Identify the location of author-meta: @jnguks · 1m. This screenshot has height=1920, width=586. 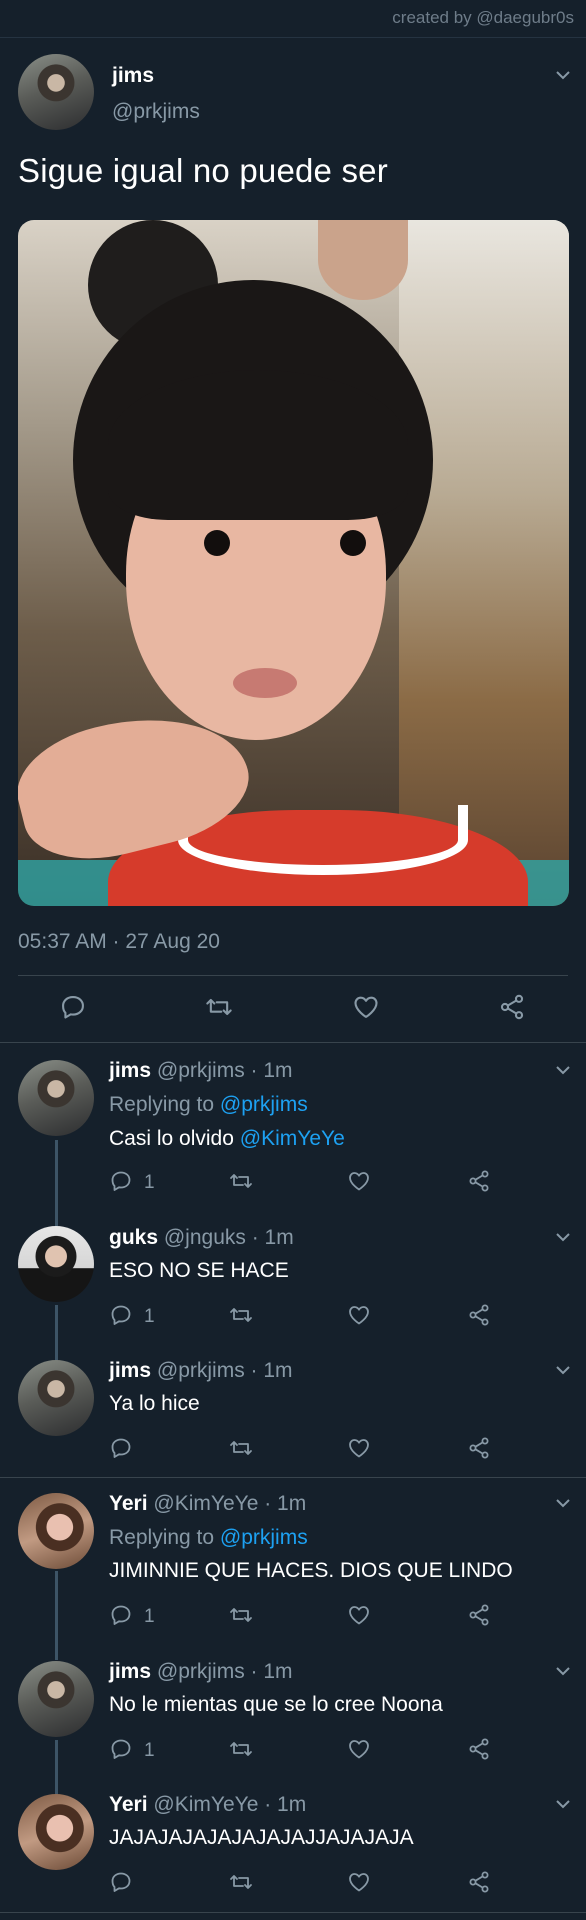
(228, 1237).